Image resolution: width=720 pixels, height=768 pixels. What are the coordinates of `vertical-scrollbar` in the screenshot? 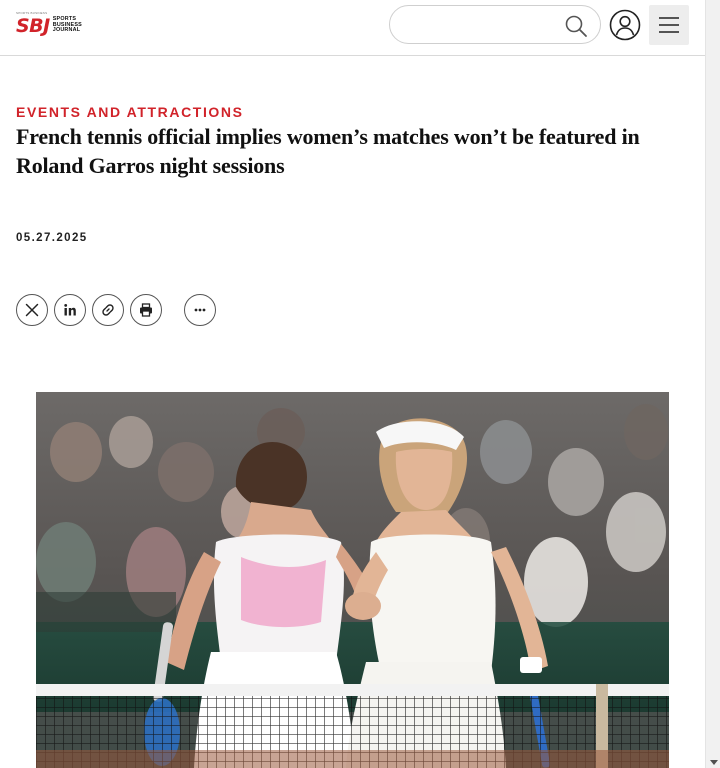 It's located at (712, 384).